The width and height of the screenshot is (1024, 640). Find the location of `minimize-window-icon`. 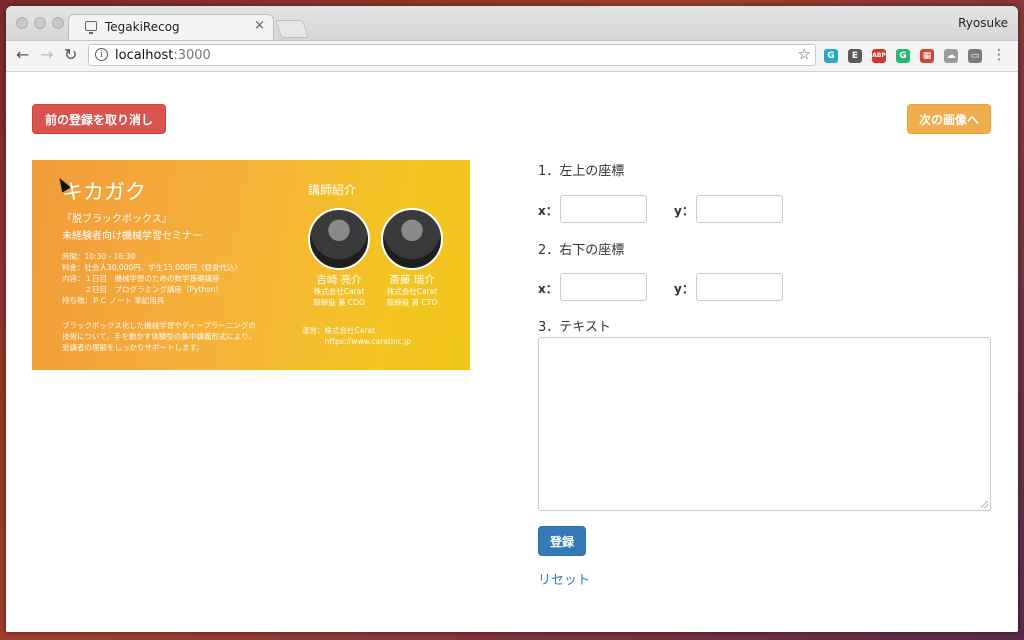

minimize-window-icon is located at coordinates (40, 23).